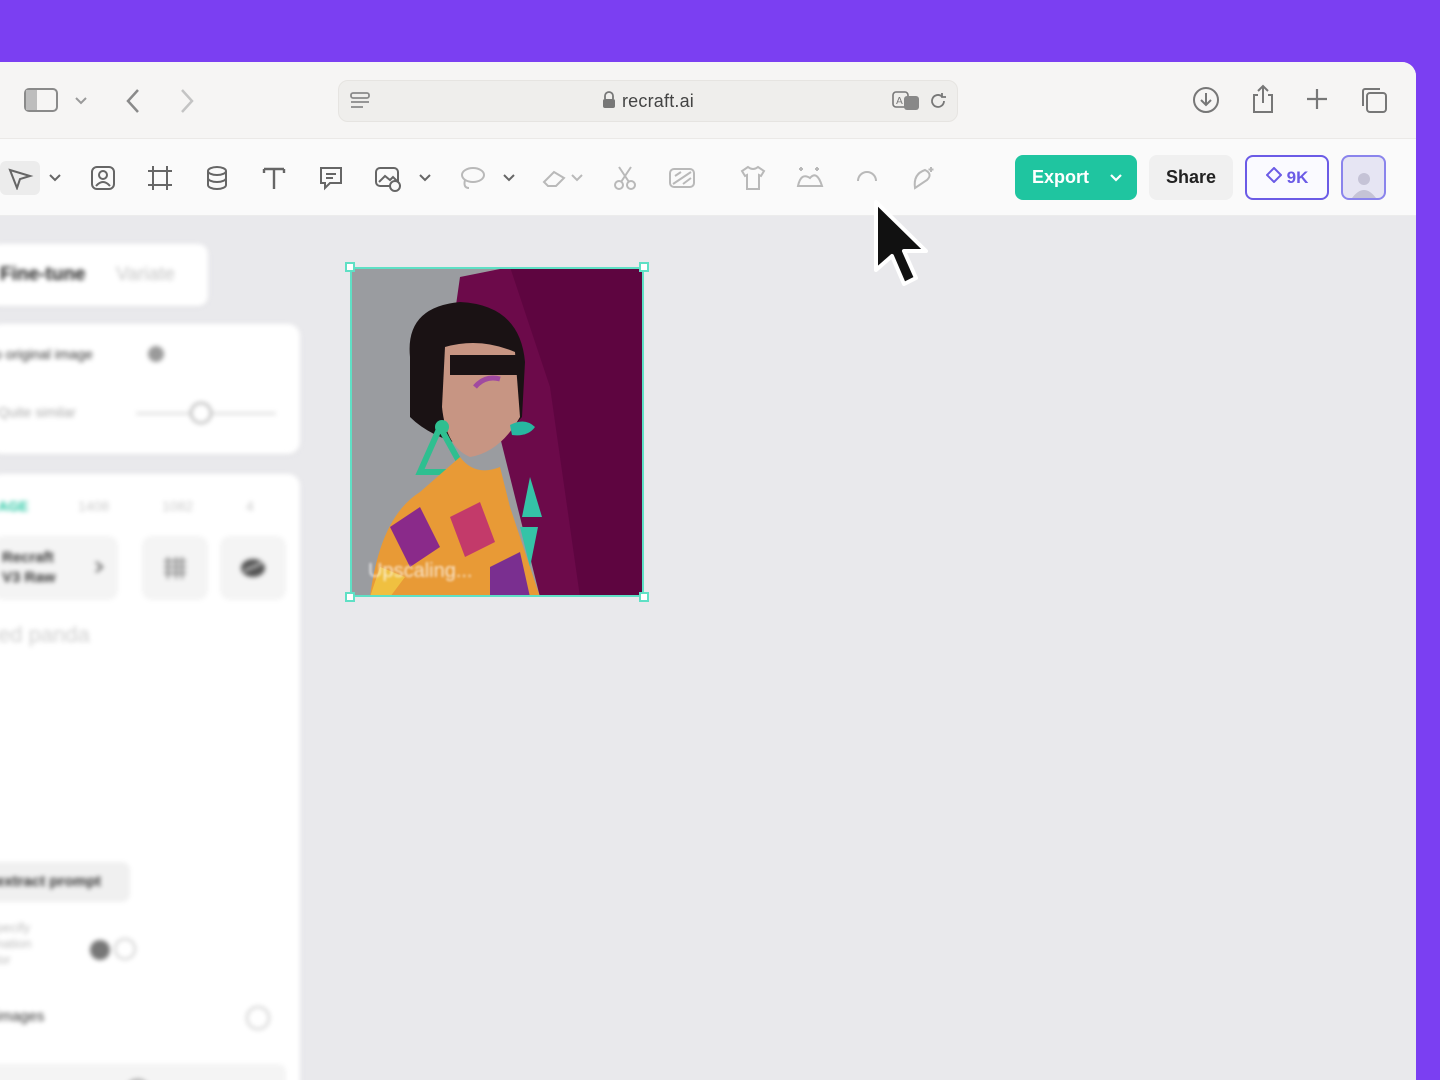 The width and height of the screenshot is (1440, 1080). I want to click on text-tool-icon, so click(274, 178).